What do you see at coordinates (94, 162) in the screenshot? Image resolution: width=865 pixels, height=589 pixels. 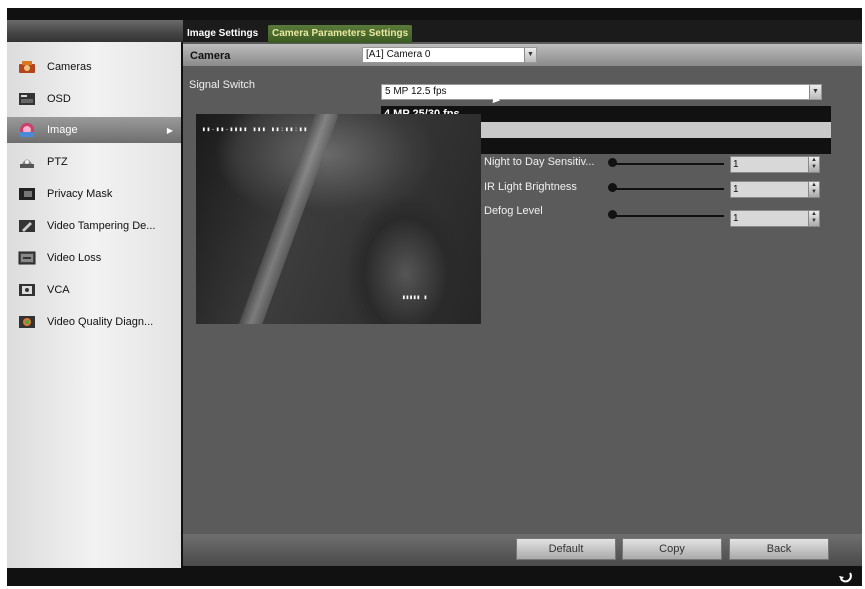 I see `sidebar-item-ptz: PTZ` at bounding box center [94, 162].